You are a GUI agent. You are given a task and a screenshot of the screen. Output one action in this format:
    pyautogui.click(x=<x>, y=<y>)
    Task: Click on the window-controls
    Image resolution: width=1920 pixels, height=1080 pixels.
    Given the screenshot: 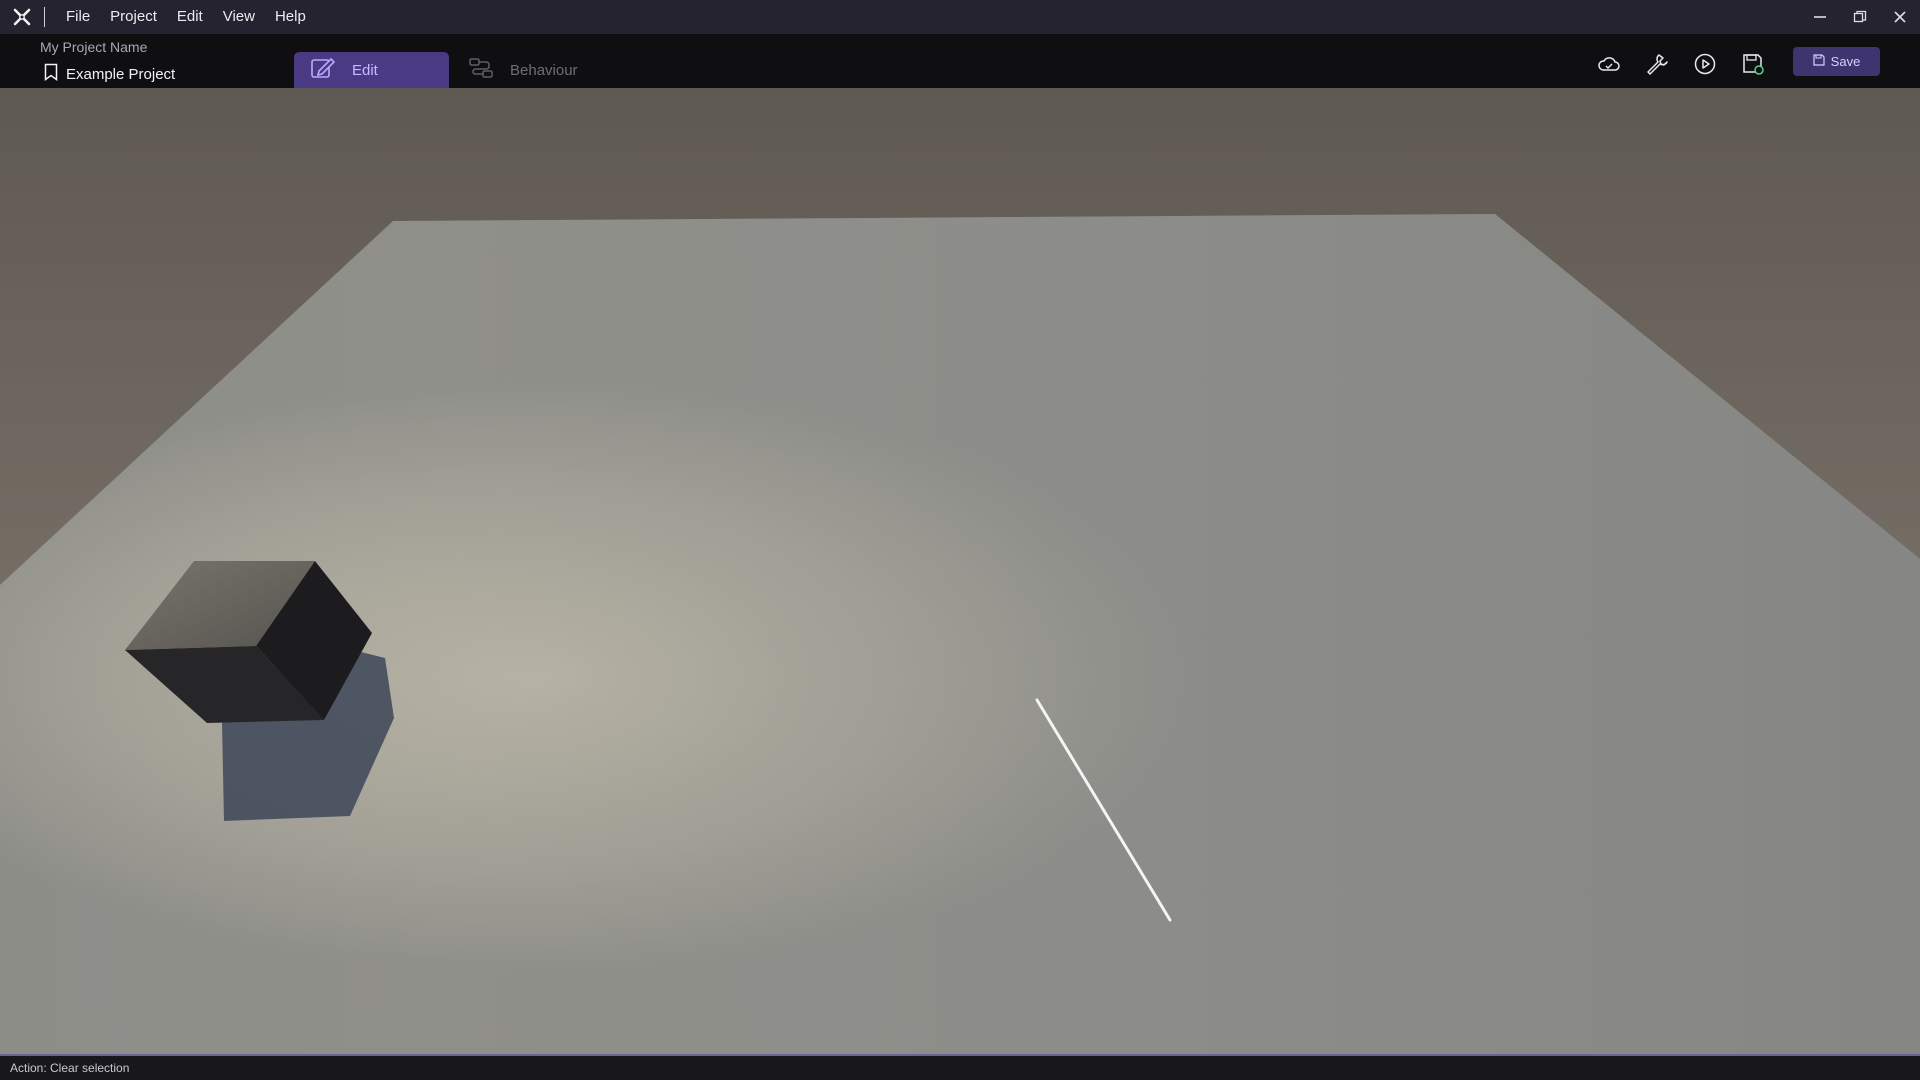 What is the action you would take?
    pyautogui.click(x=1860, y=17)
    